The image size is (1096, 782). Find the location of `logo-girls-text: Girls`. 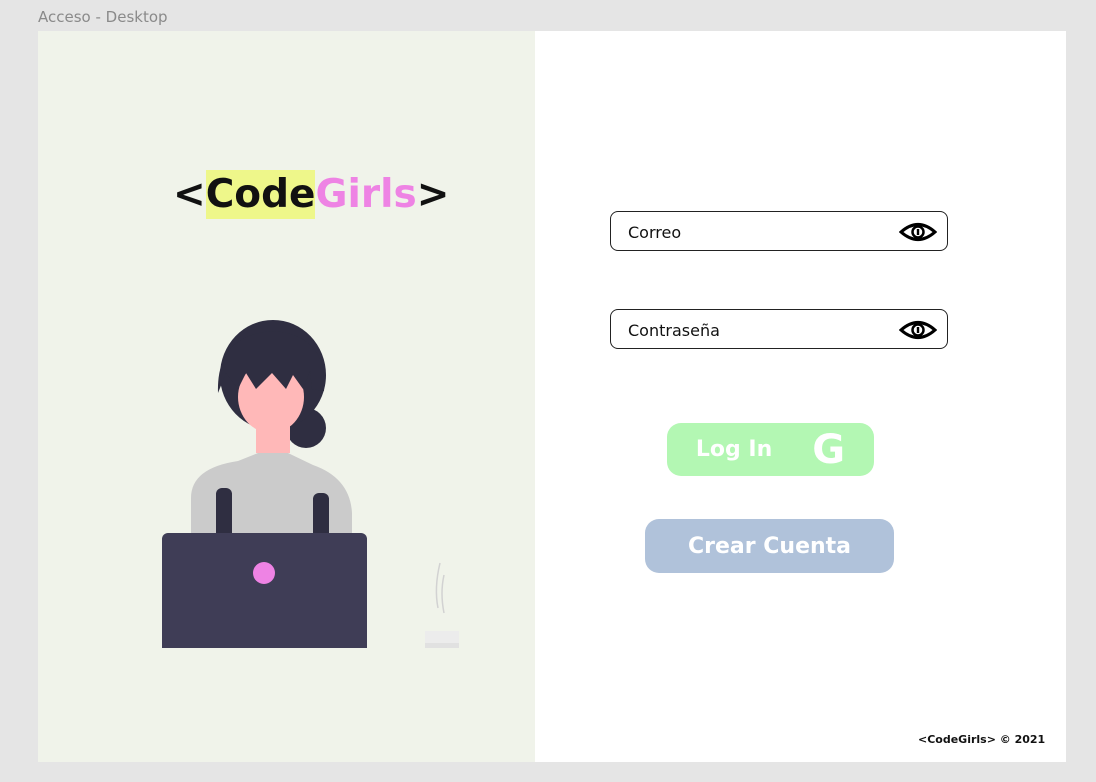

logo-girls-text: Girls is located at coordinates (366, 194).